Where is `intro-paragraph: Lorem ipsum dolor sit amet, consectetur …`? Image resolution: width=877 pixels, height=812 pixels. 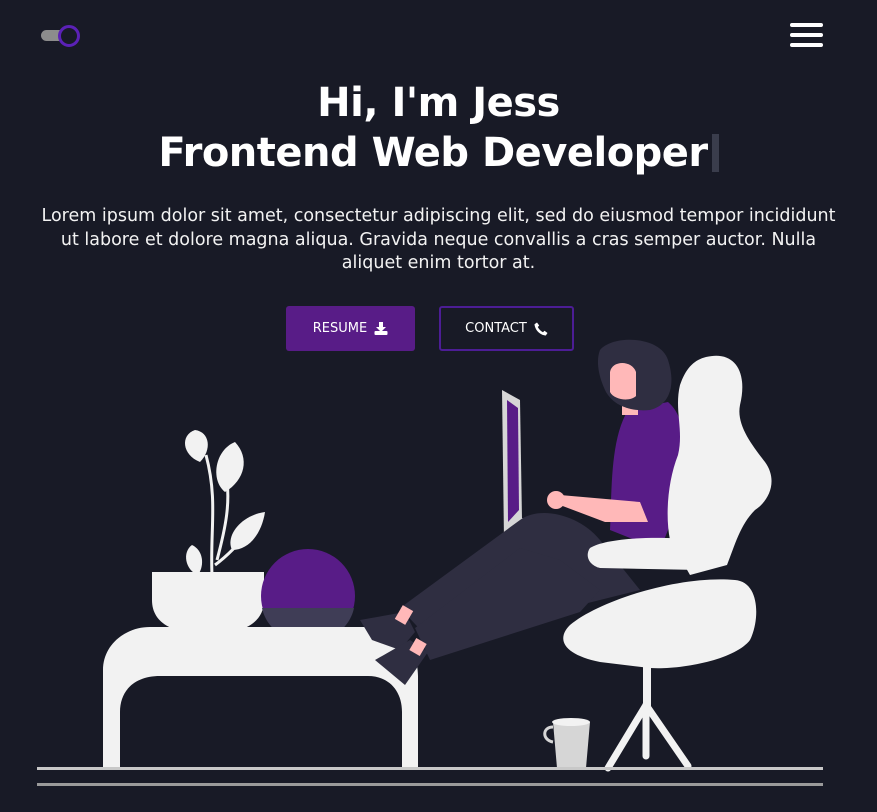 intro-paragraph: Lorem ipsum dolor sit amet, consectetur … is located at coordinates (438, 239).